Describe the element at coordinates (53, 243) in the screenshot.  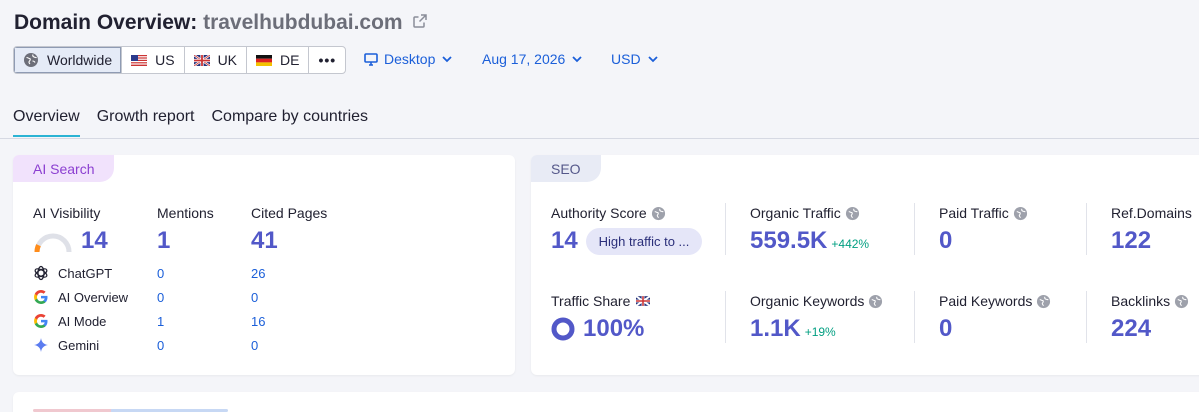
I see `visibility-gauge-icon` at that location.